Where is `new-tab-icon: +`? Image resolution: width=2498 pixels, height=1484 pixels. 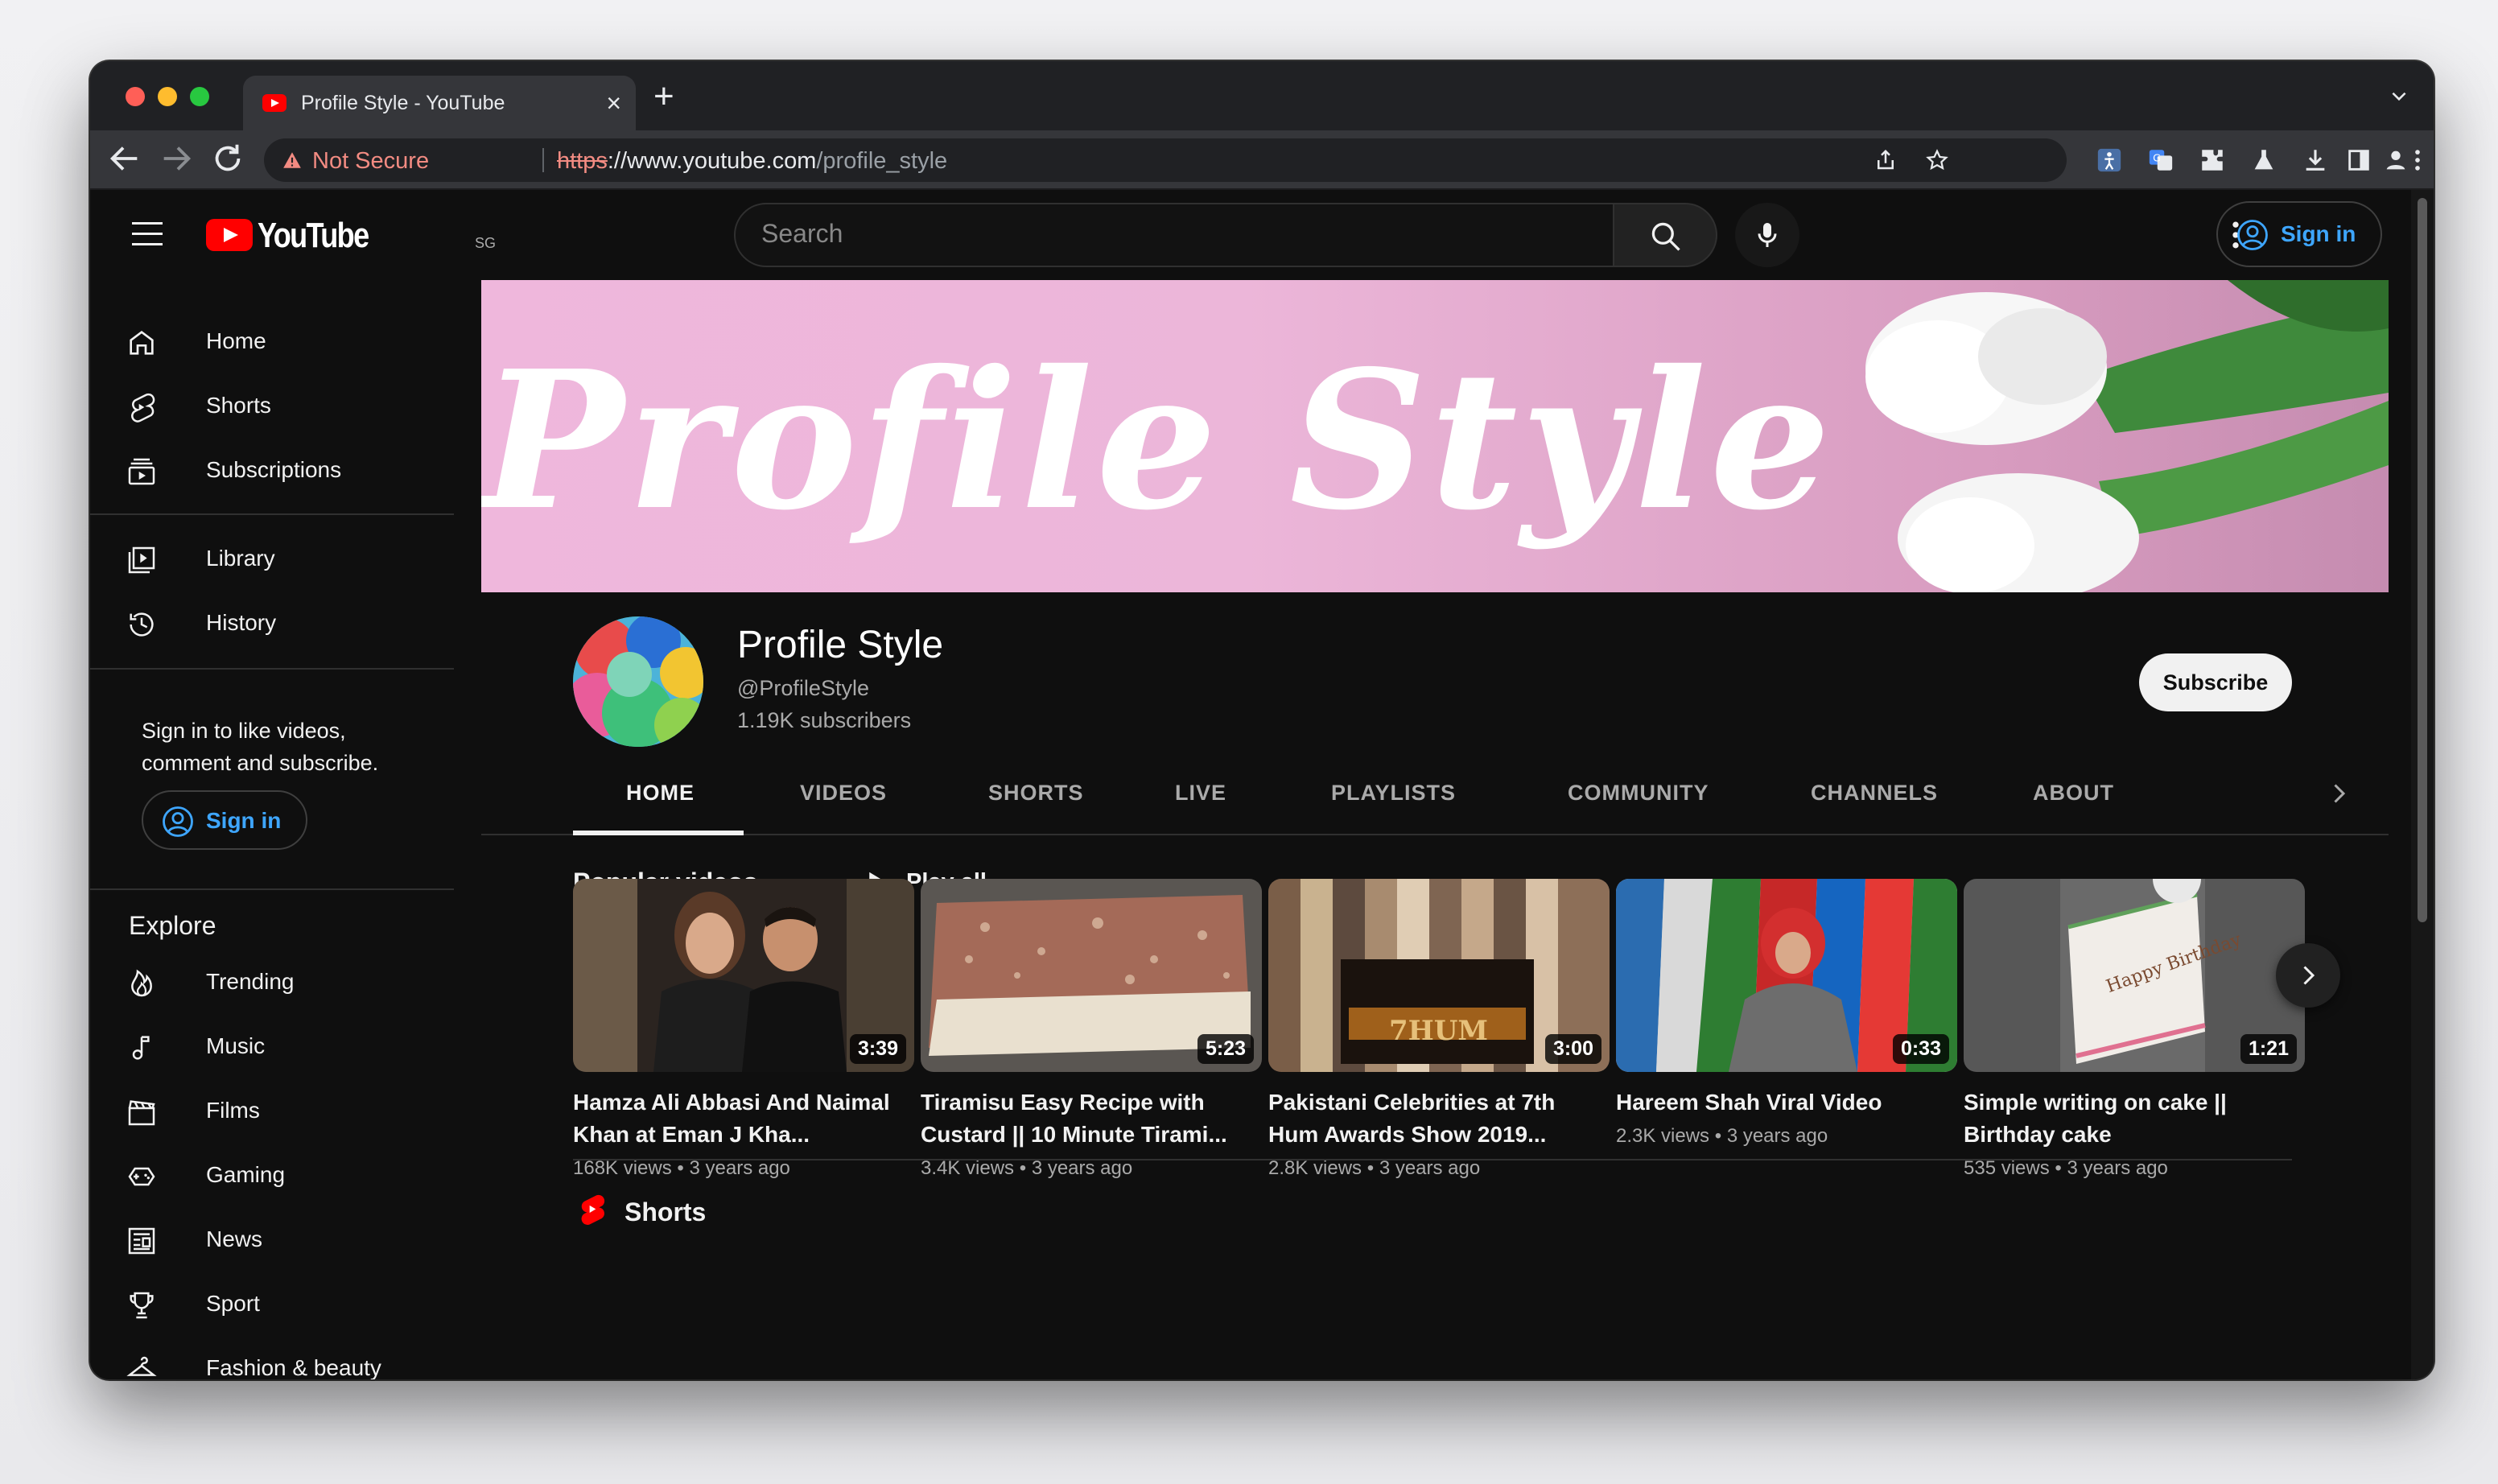 new-tab-icon: + is located at coordinates (664, 96).